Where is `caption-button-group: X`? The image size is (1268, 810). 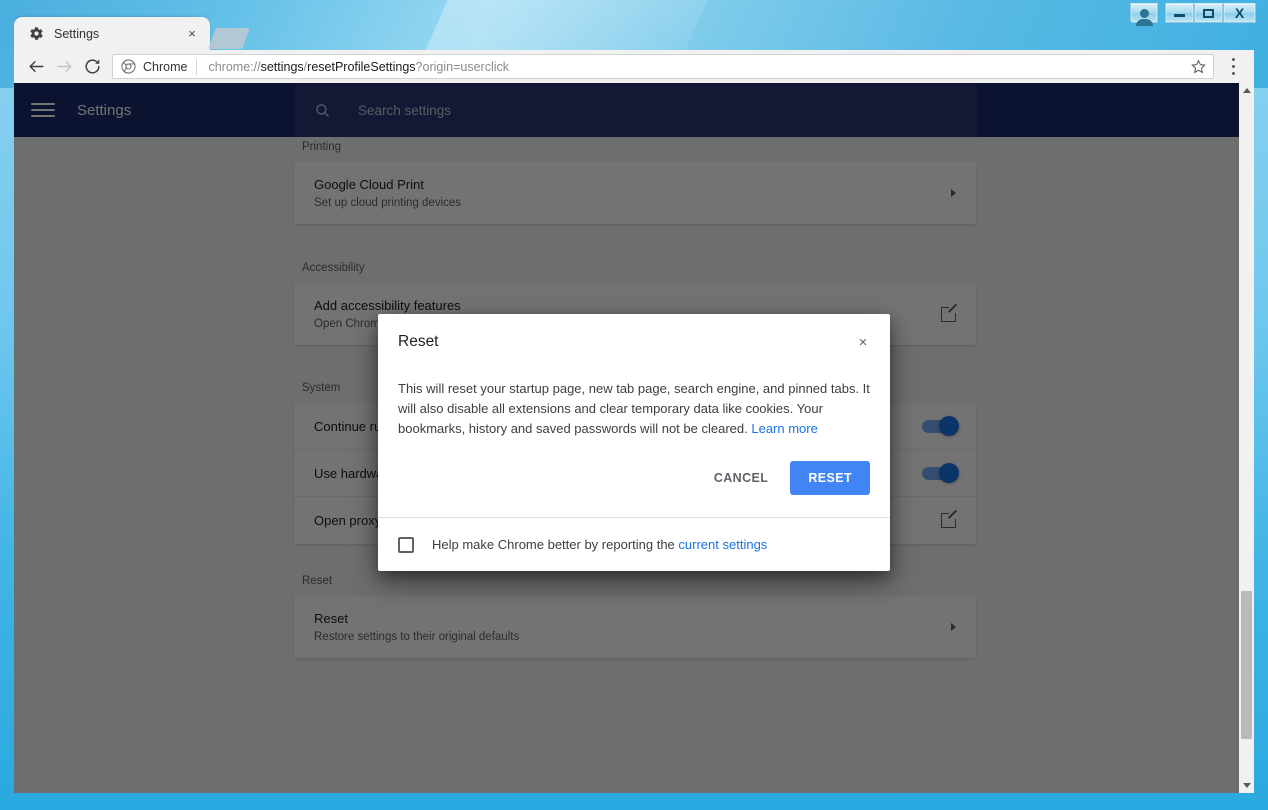
caption-button-group: X is located at coordinates (1193, 14).